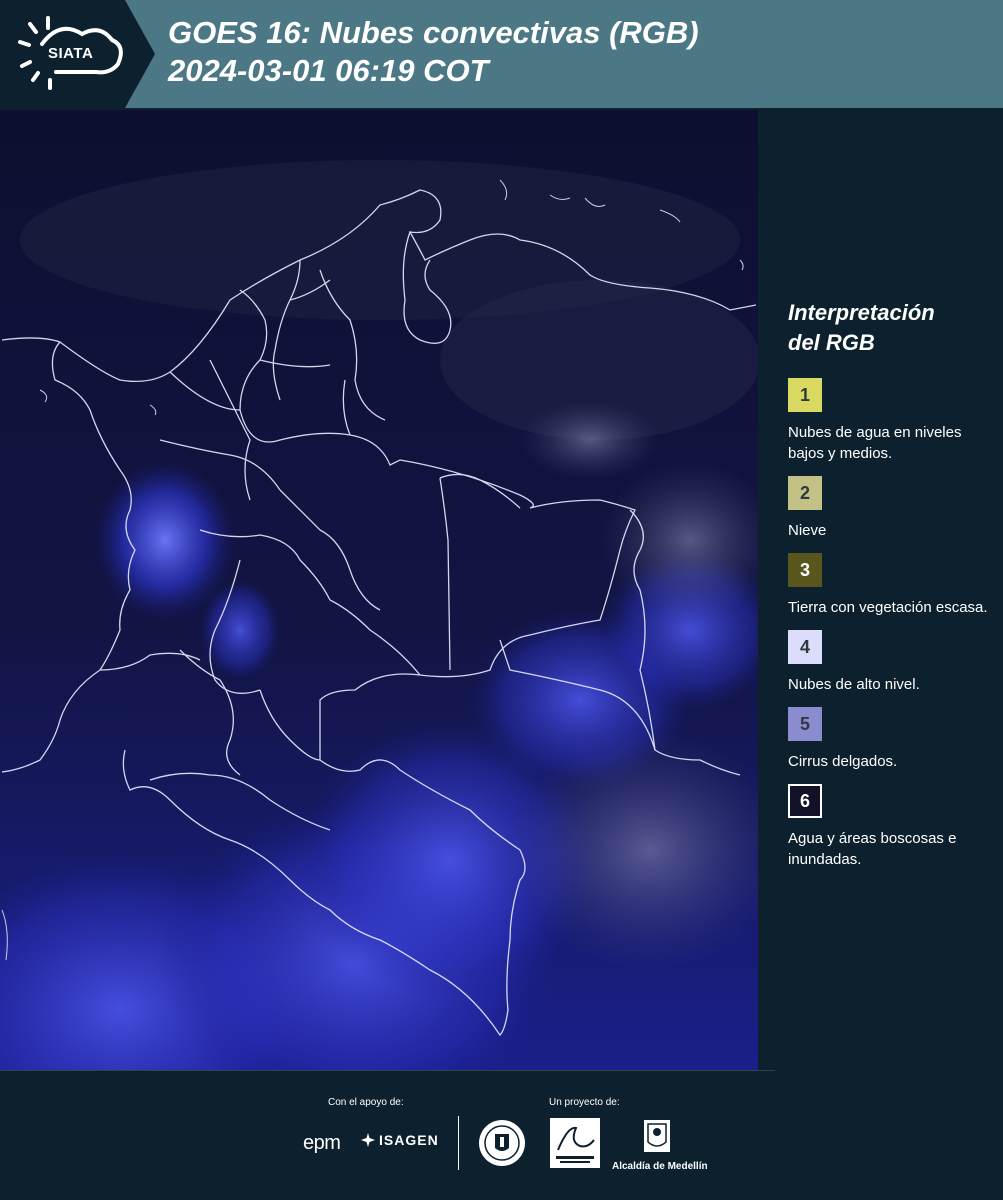 This screenshot has height=1200, width=1003. What do you see at coordinates (888, 585) in the screenshot?
I see `legend-item-3: 3 Tierra con vegetación escasa.` at bounding box center [888, 585].